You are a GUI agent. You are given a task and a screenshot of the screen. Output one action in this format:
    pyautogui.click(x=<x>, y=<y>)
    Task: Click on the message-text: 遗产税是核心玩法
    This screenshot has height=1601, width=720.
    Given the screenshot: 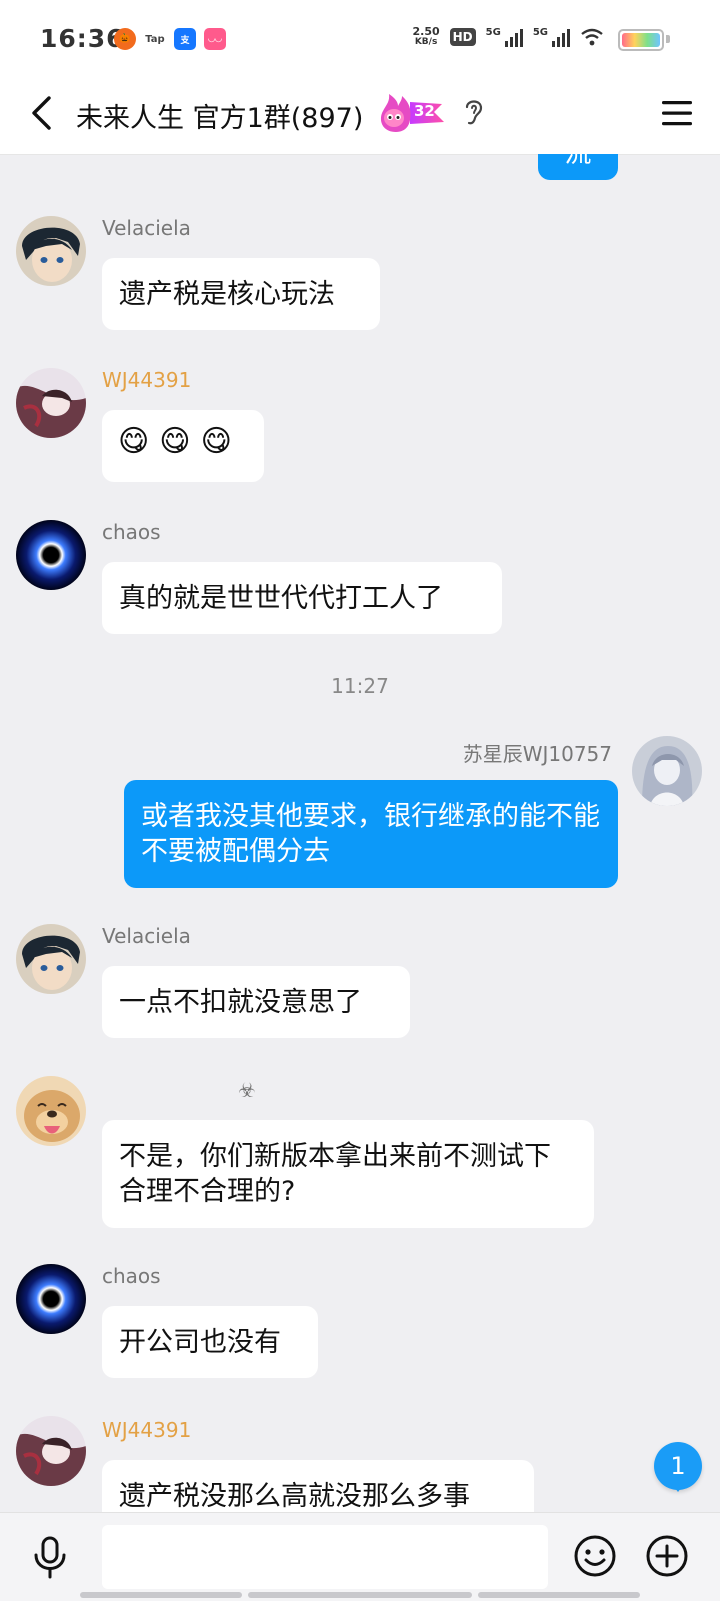 What is the action you would take?
    pyautogui.click(x=227, y=294)
    